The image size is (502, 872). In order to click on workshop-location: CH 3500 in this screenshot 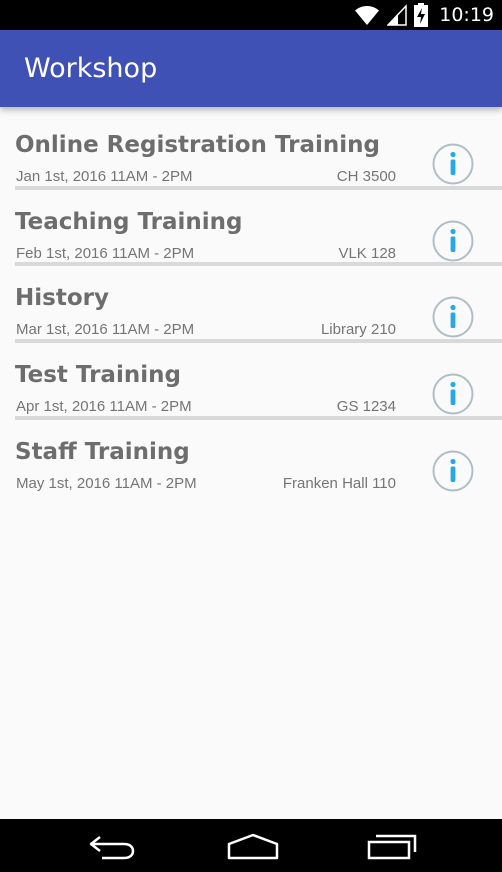, I will do `click(366, 176)`.